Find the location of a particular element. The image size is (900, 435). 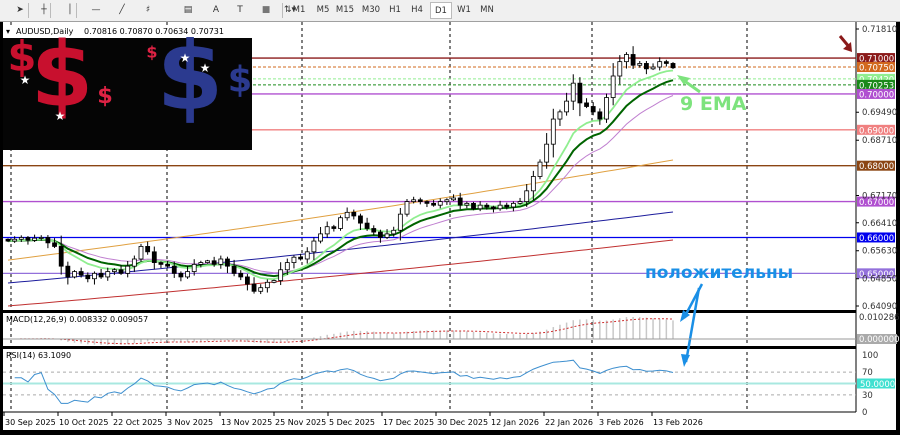

collapse-arrow-icon: ▾ is located at coordinates (8, 31).